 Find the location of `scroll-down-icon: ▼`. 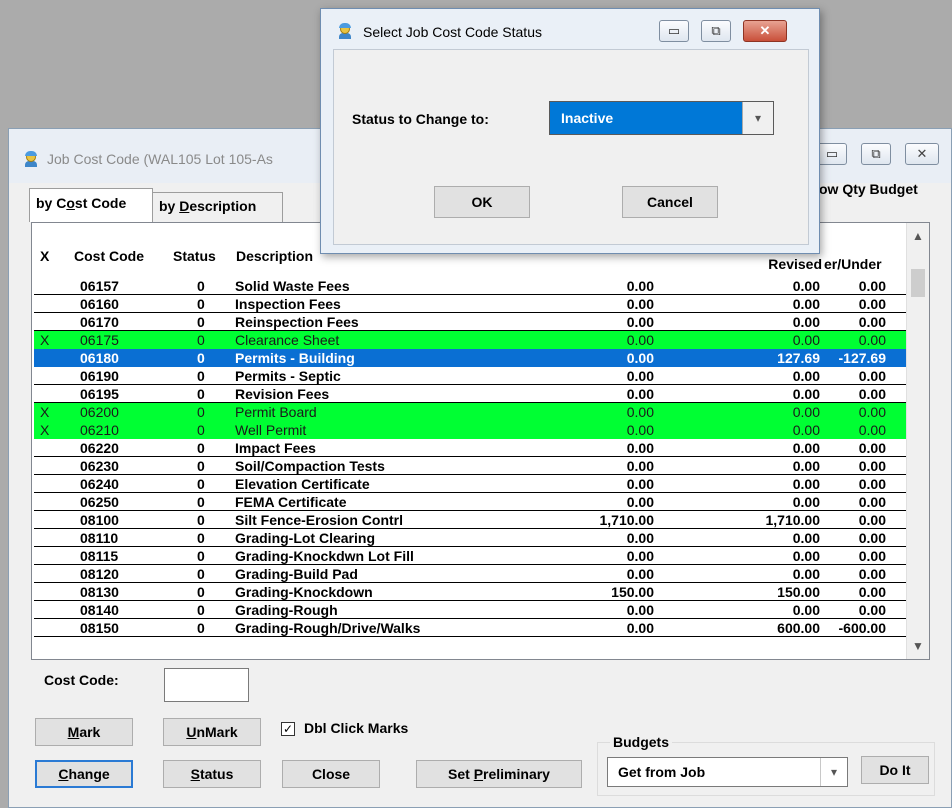

scroll-down-icon: ▼ is located at coordinates (918, 646).